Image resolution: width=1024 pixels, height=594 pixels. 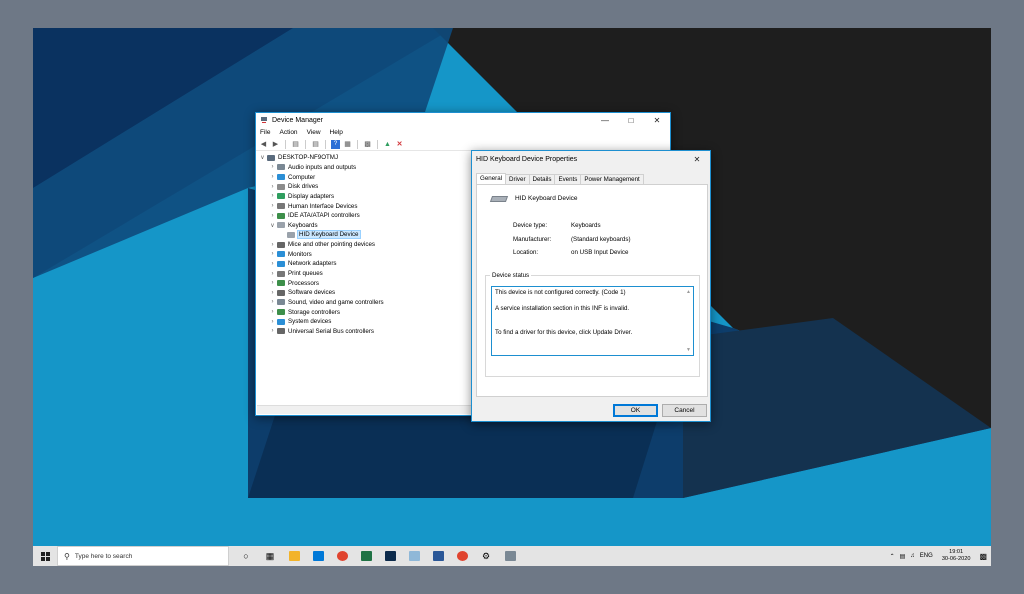 I want to click on uninstall-device-icon: ✕, so click(x=399, y=144).